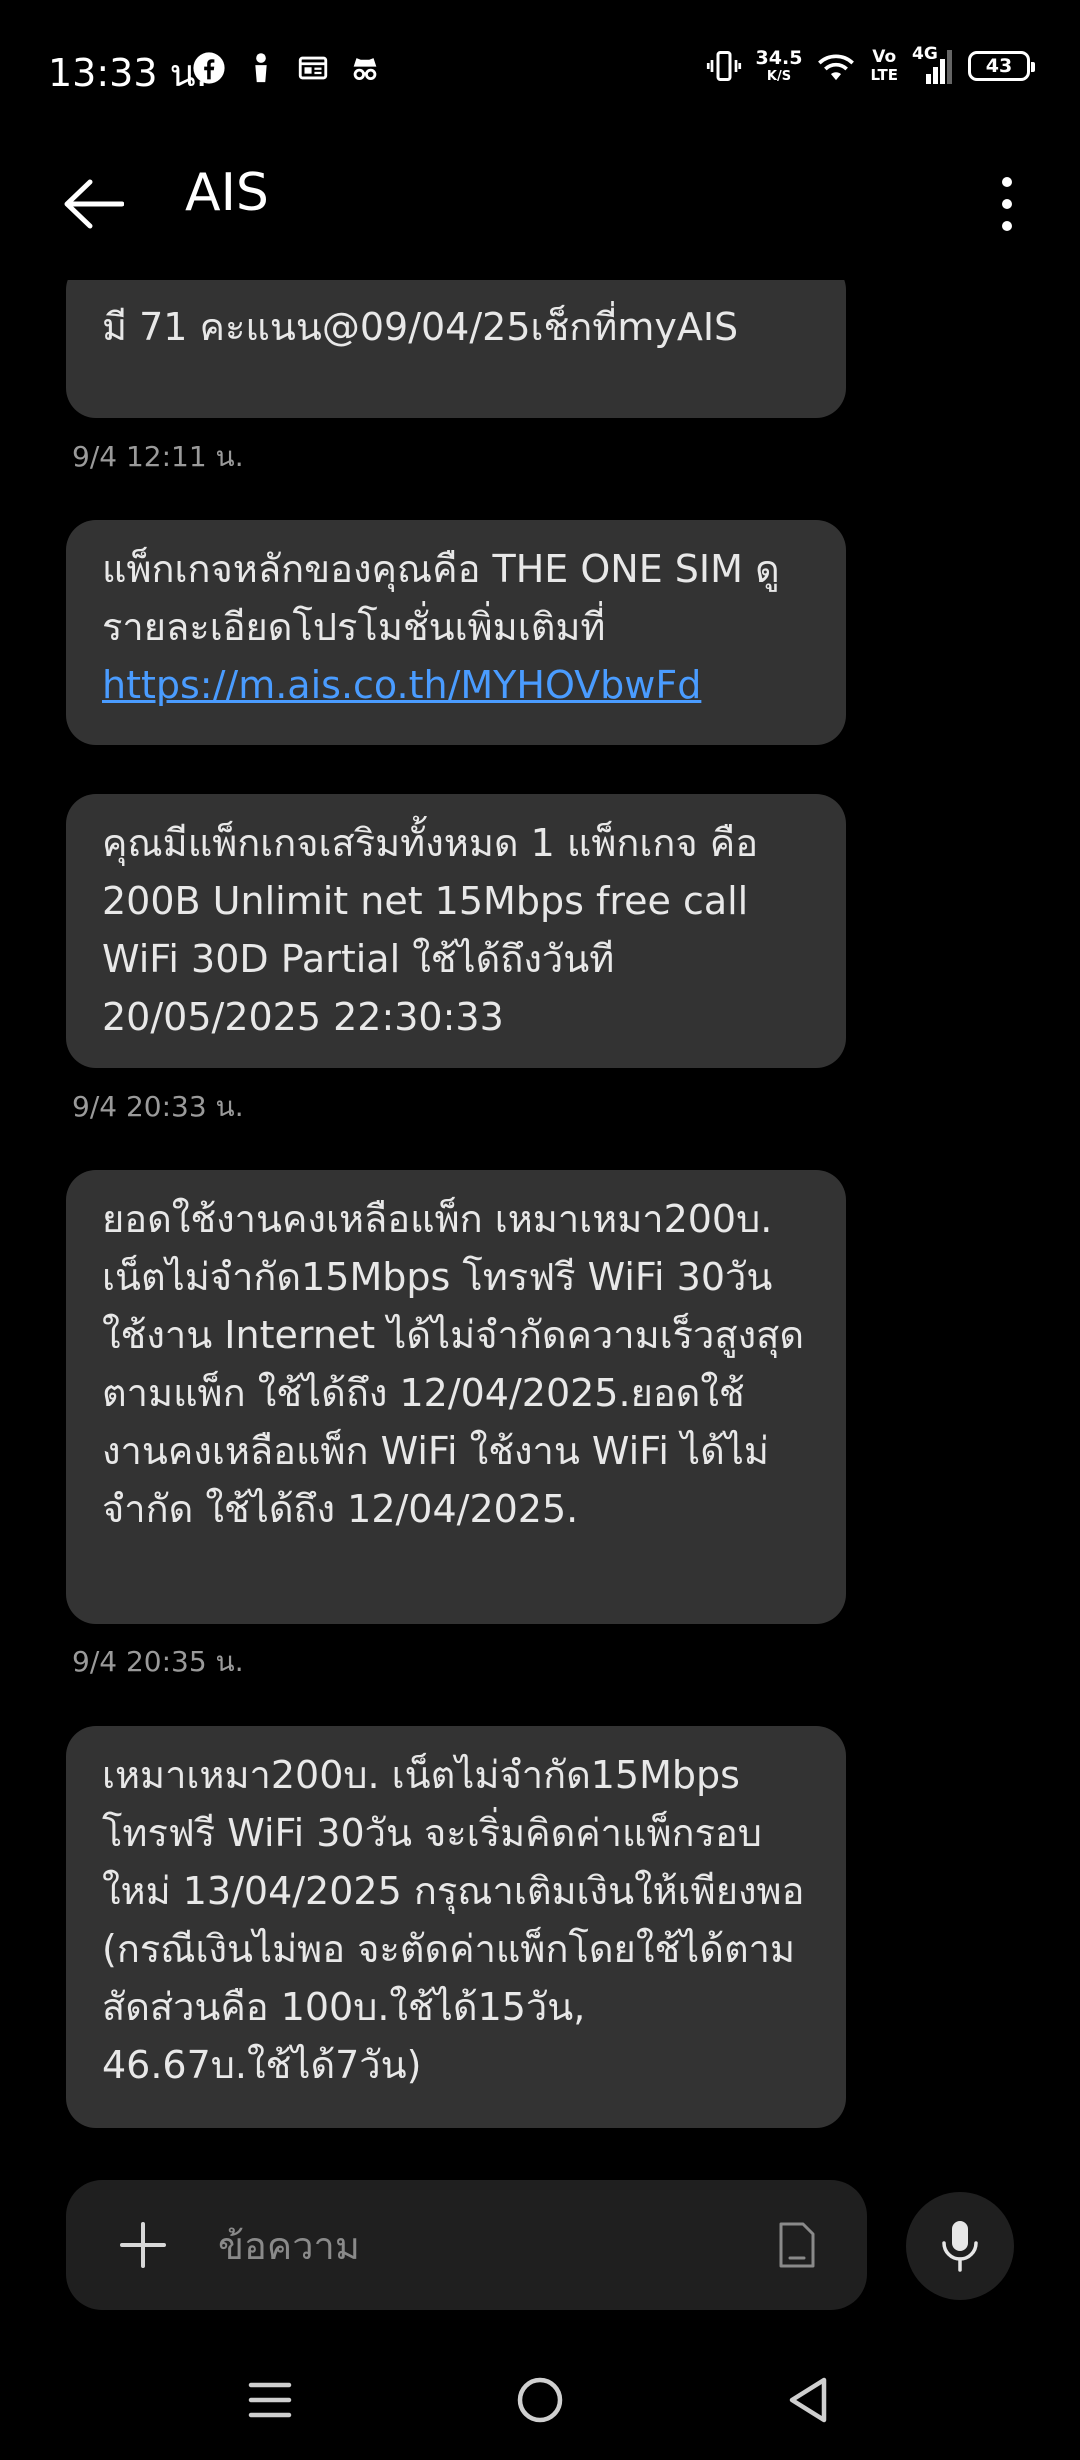  Describe the element at coordinates (420, 327) in the screenshot. I see `message-text: มี 71 คะแนน@09/04/25เช็กที่myAIS` at that location.